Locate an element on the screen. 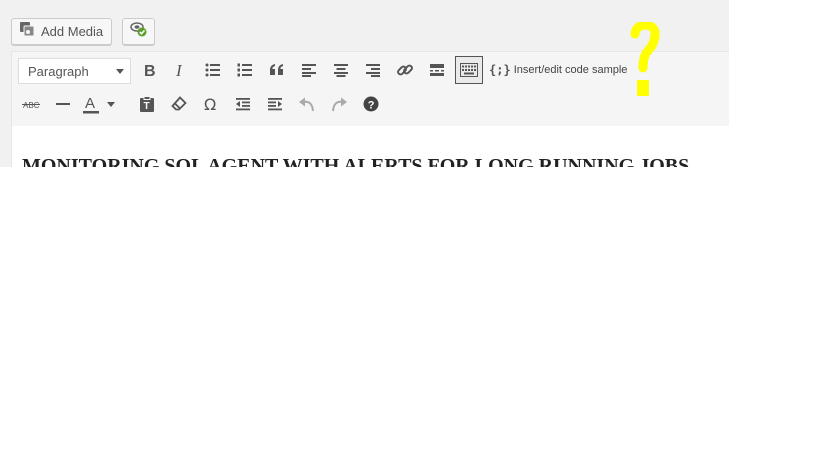 This screenshot has height=460, width=819. svg-text: Ω is located at coordinates (210, 104).